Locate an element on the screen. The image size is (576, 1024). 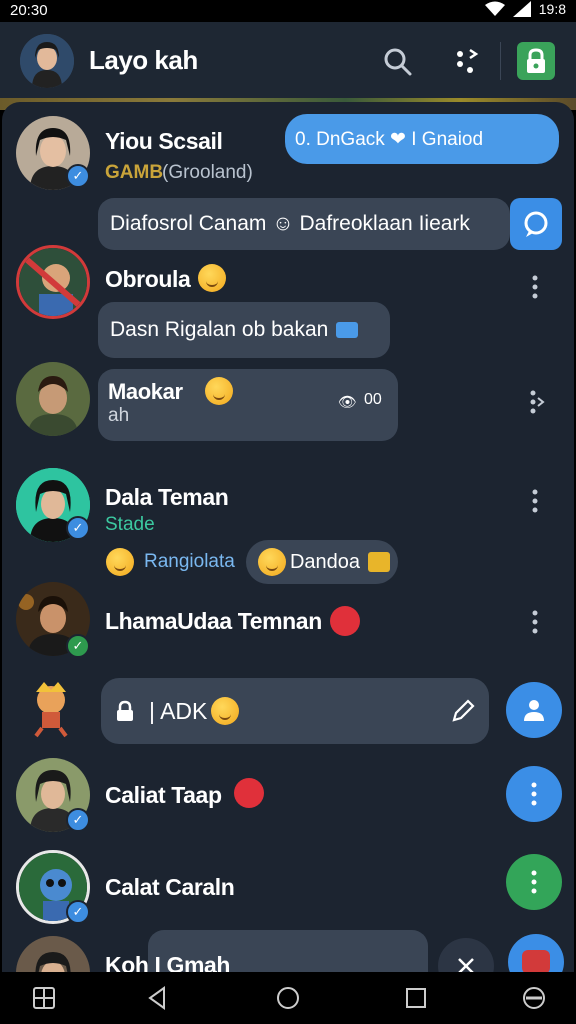
message-preview: Dasn Rigalan ob bakan is located at coordinates (244, 330).